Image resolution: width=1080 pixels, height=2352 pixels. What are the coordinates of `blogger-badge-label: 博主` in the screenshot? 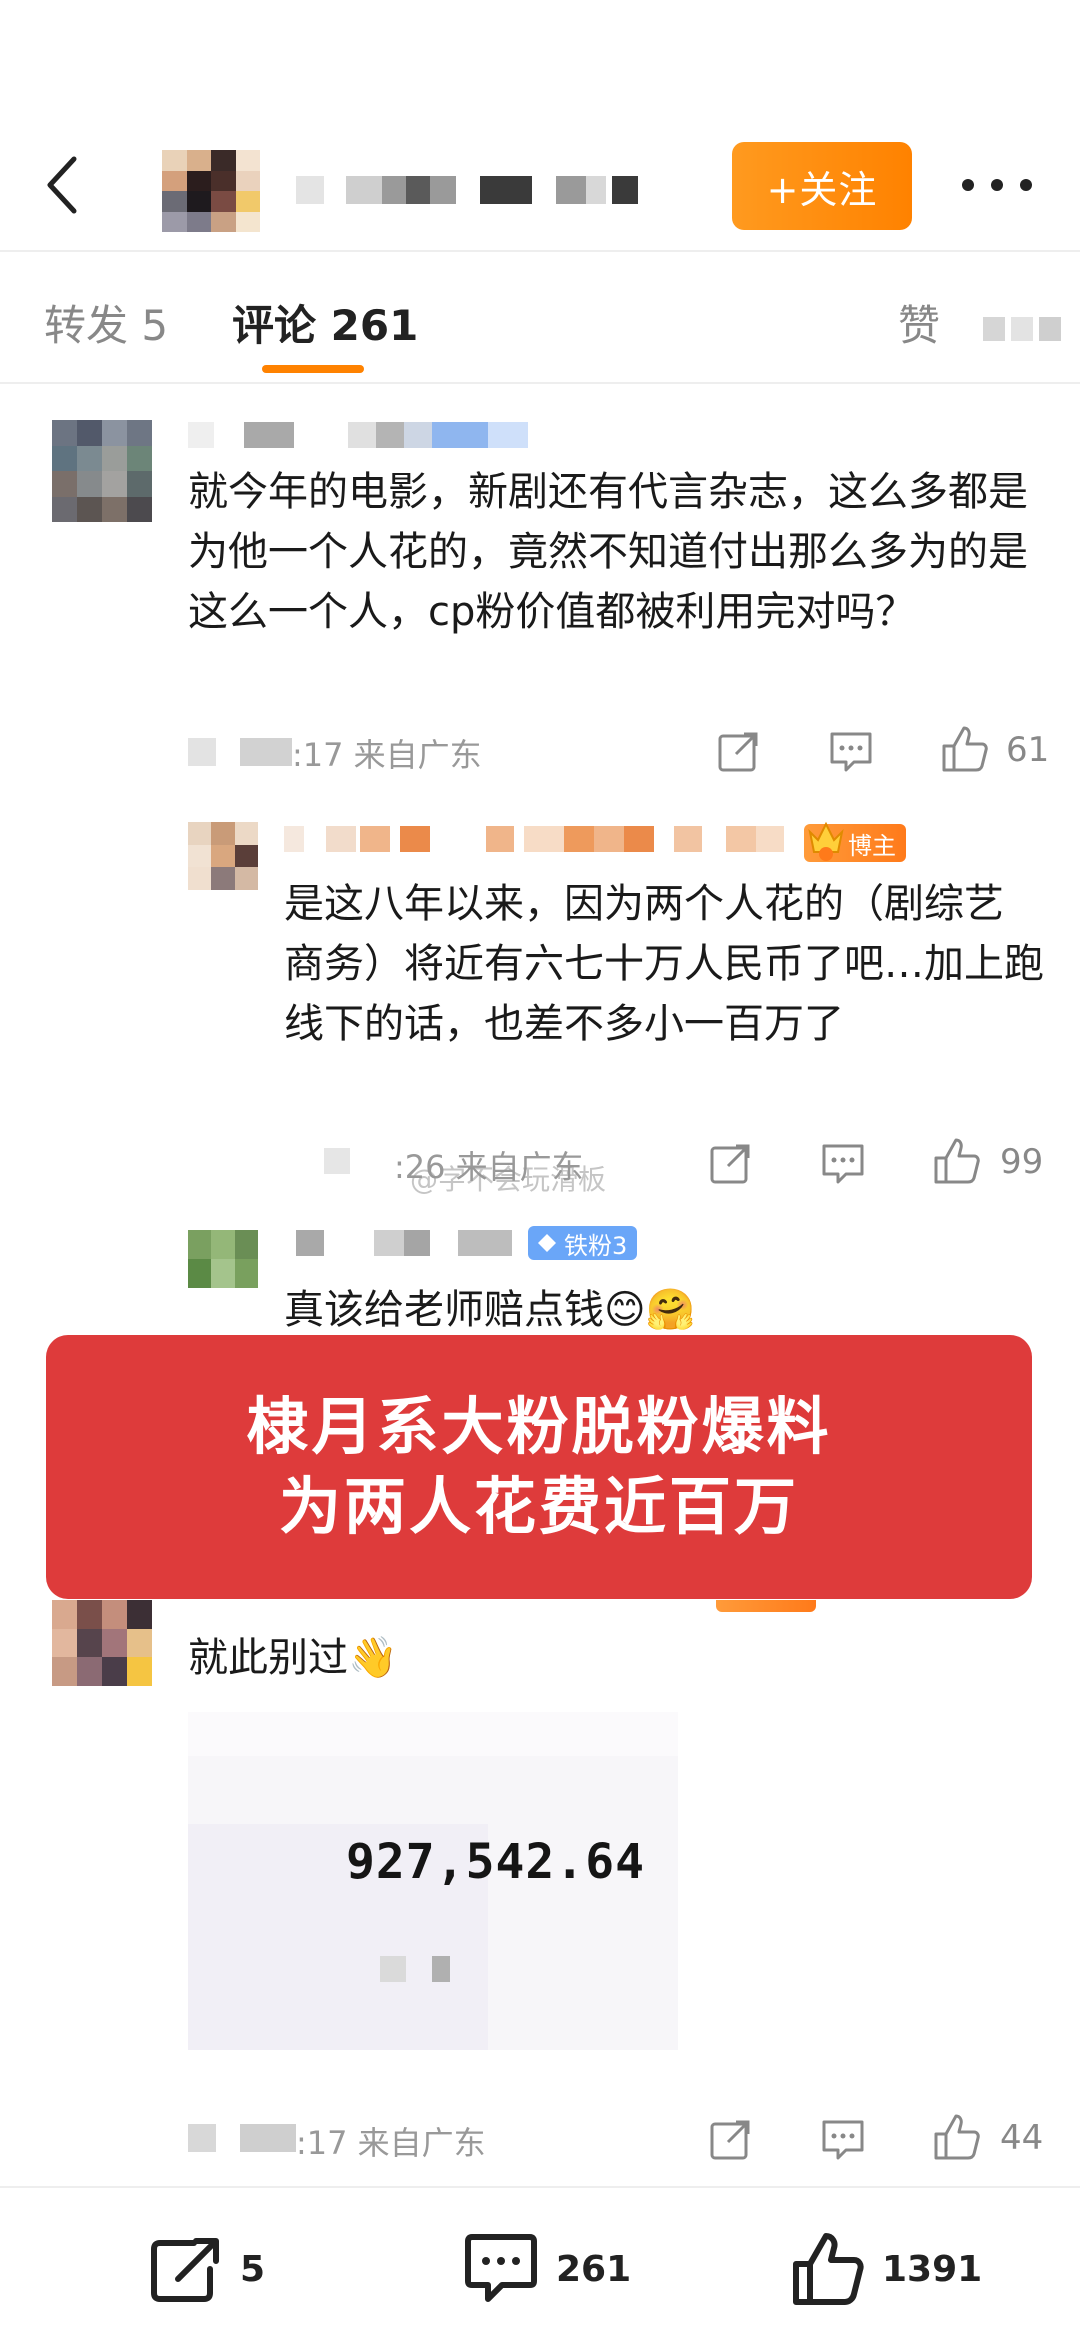 It's located at (872, 845).